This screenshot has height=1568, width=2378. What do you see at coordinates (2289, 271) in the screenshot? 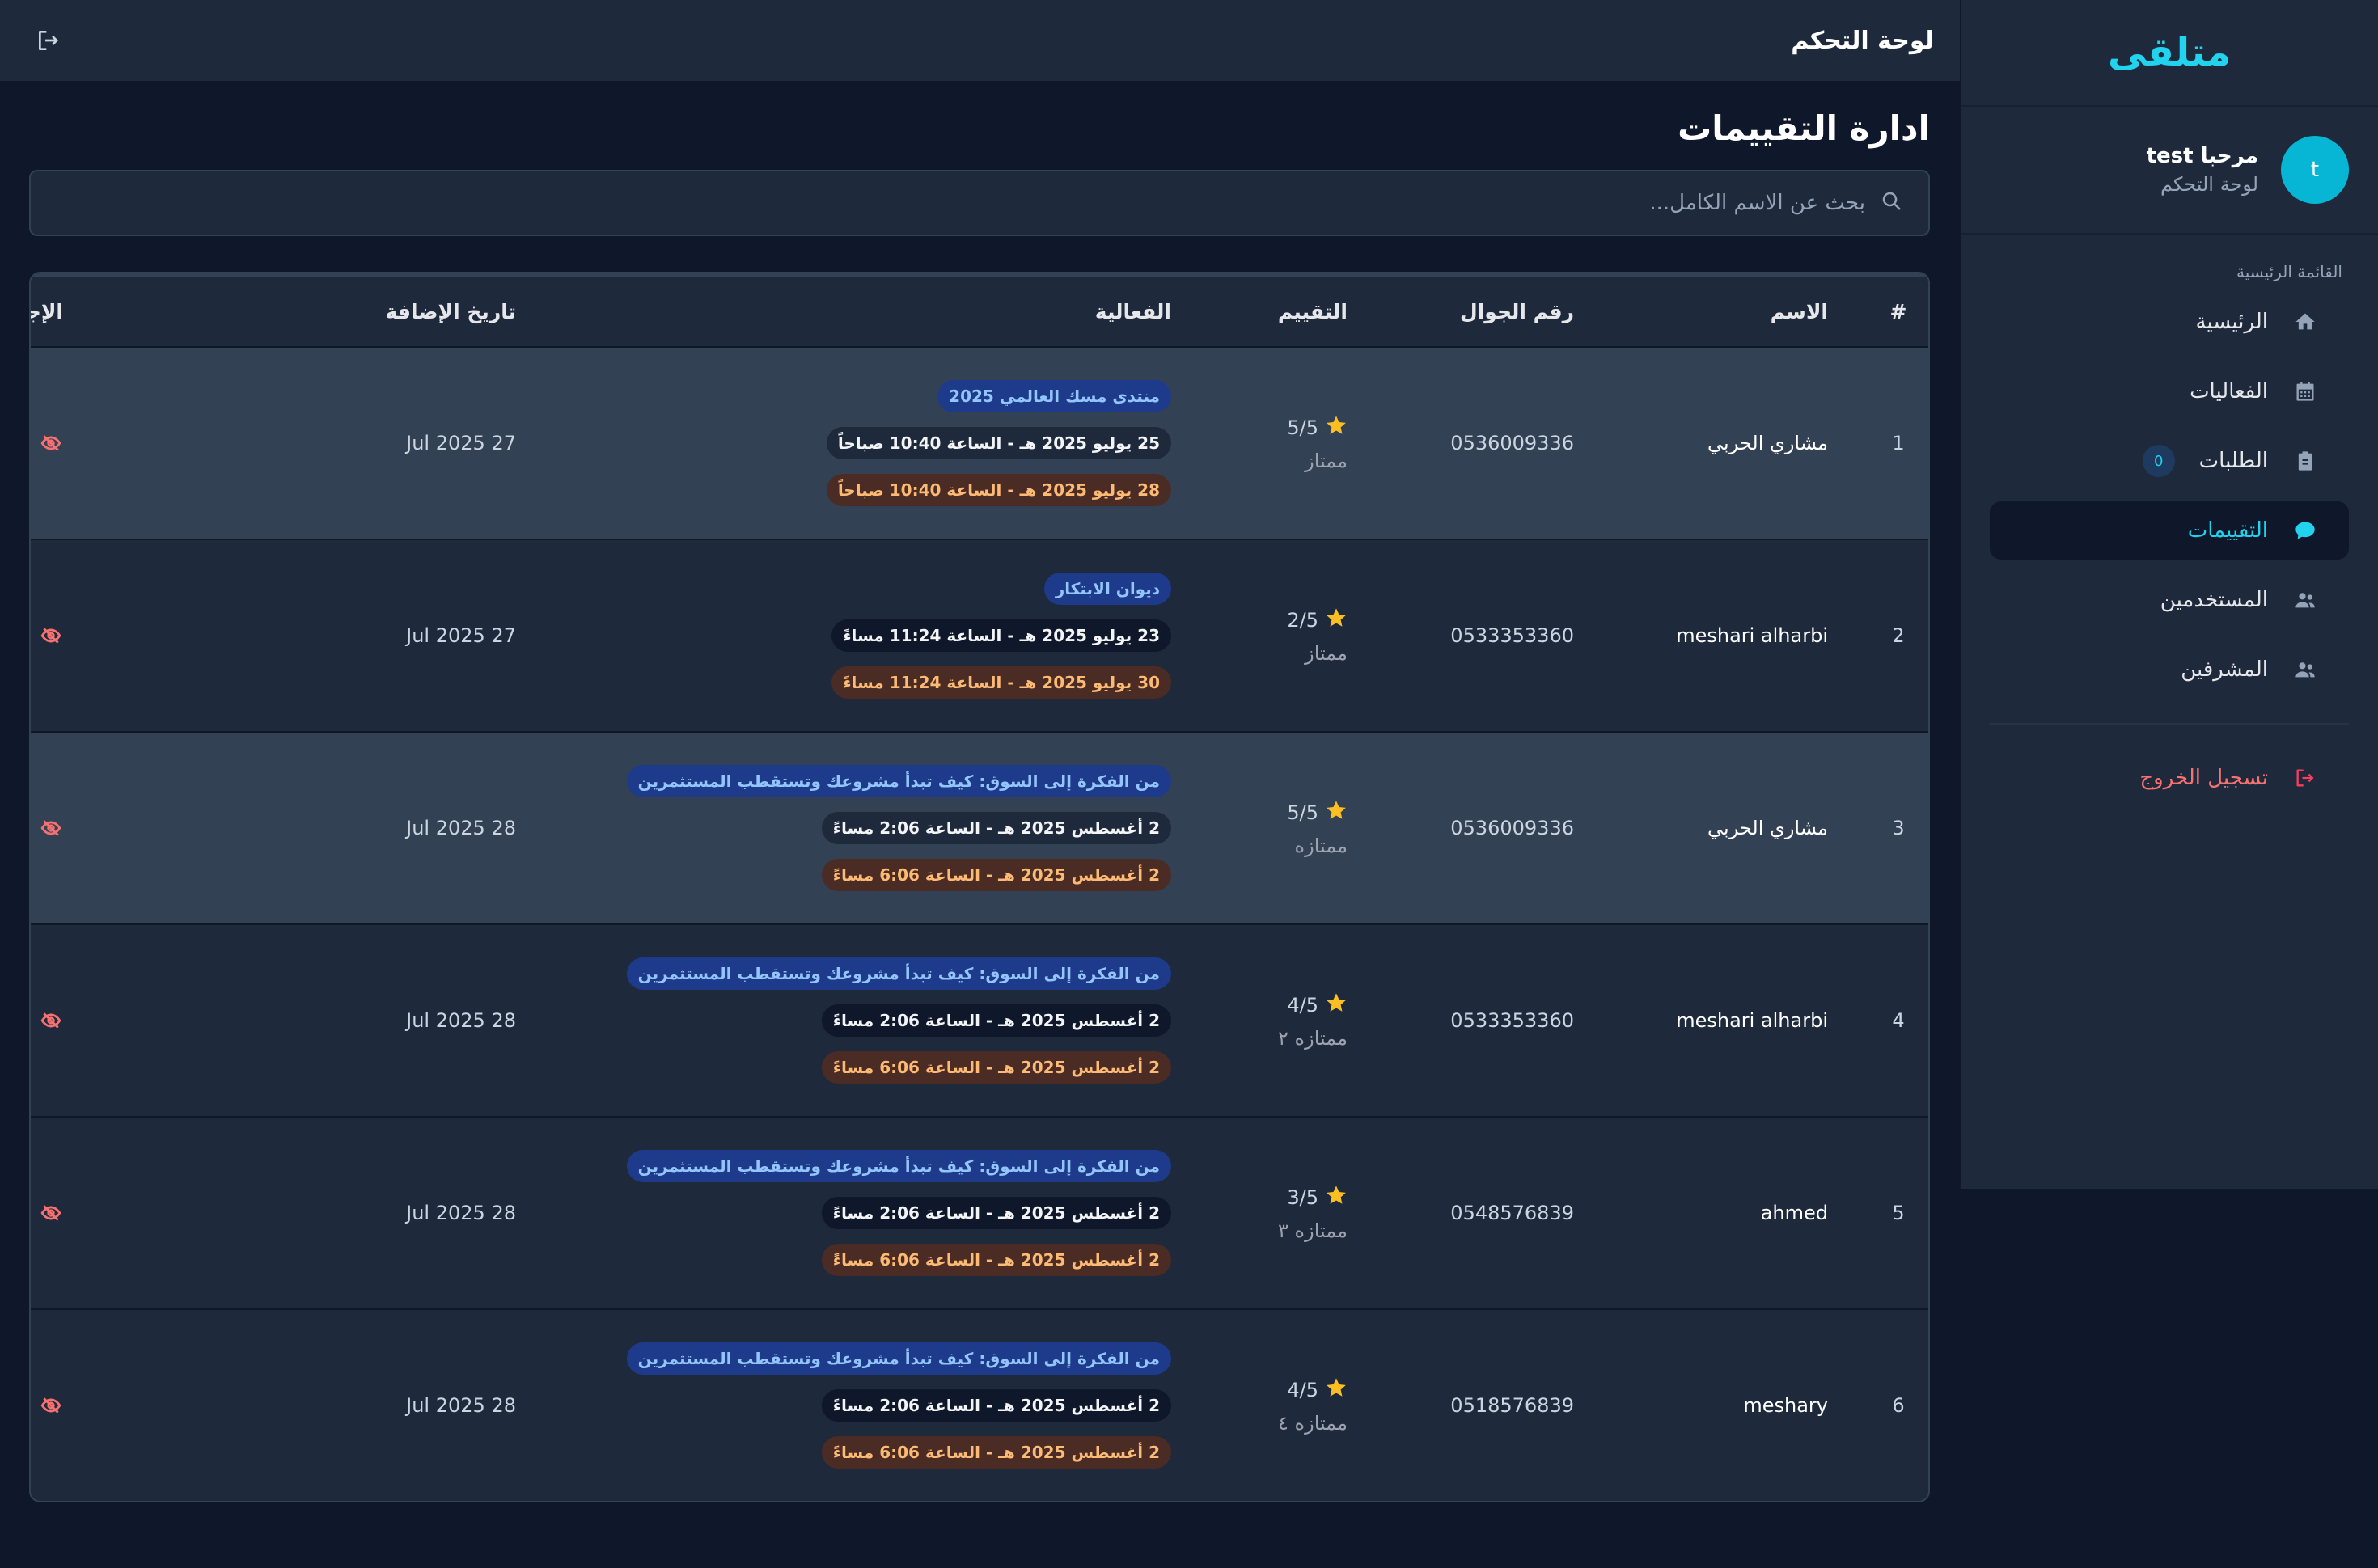
I see `menu-heading: القائمة الرئيسية` at bounding box center [2289, 271].